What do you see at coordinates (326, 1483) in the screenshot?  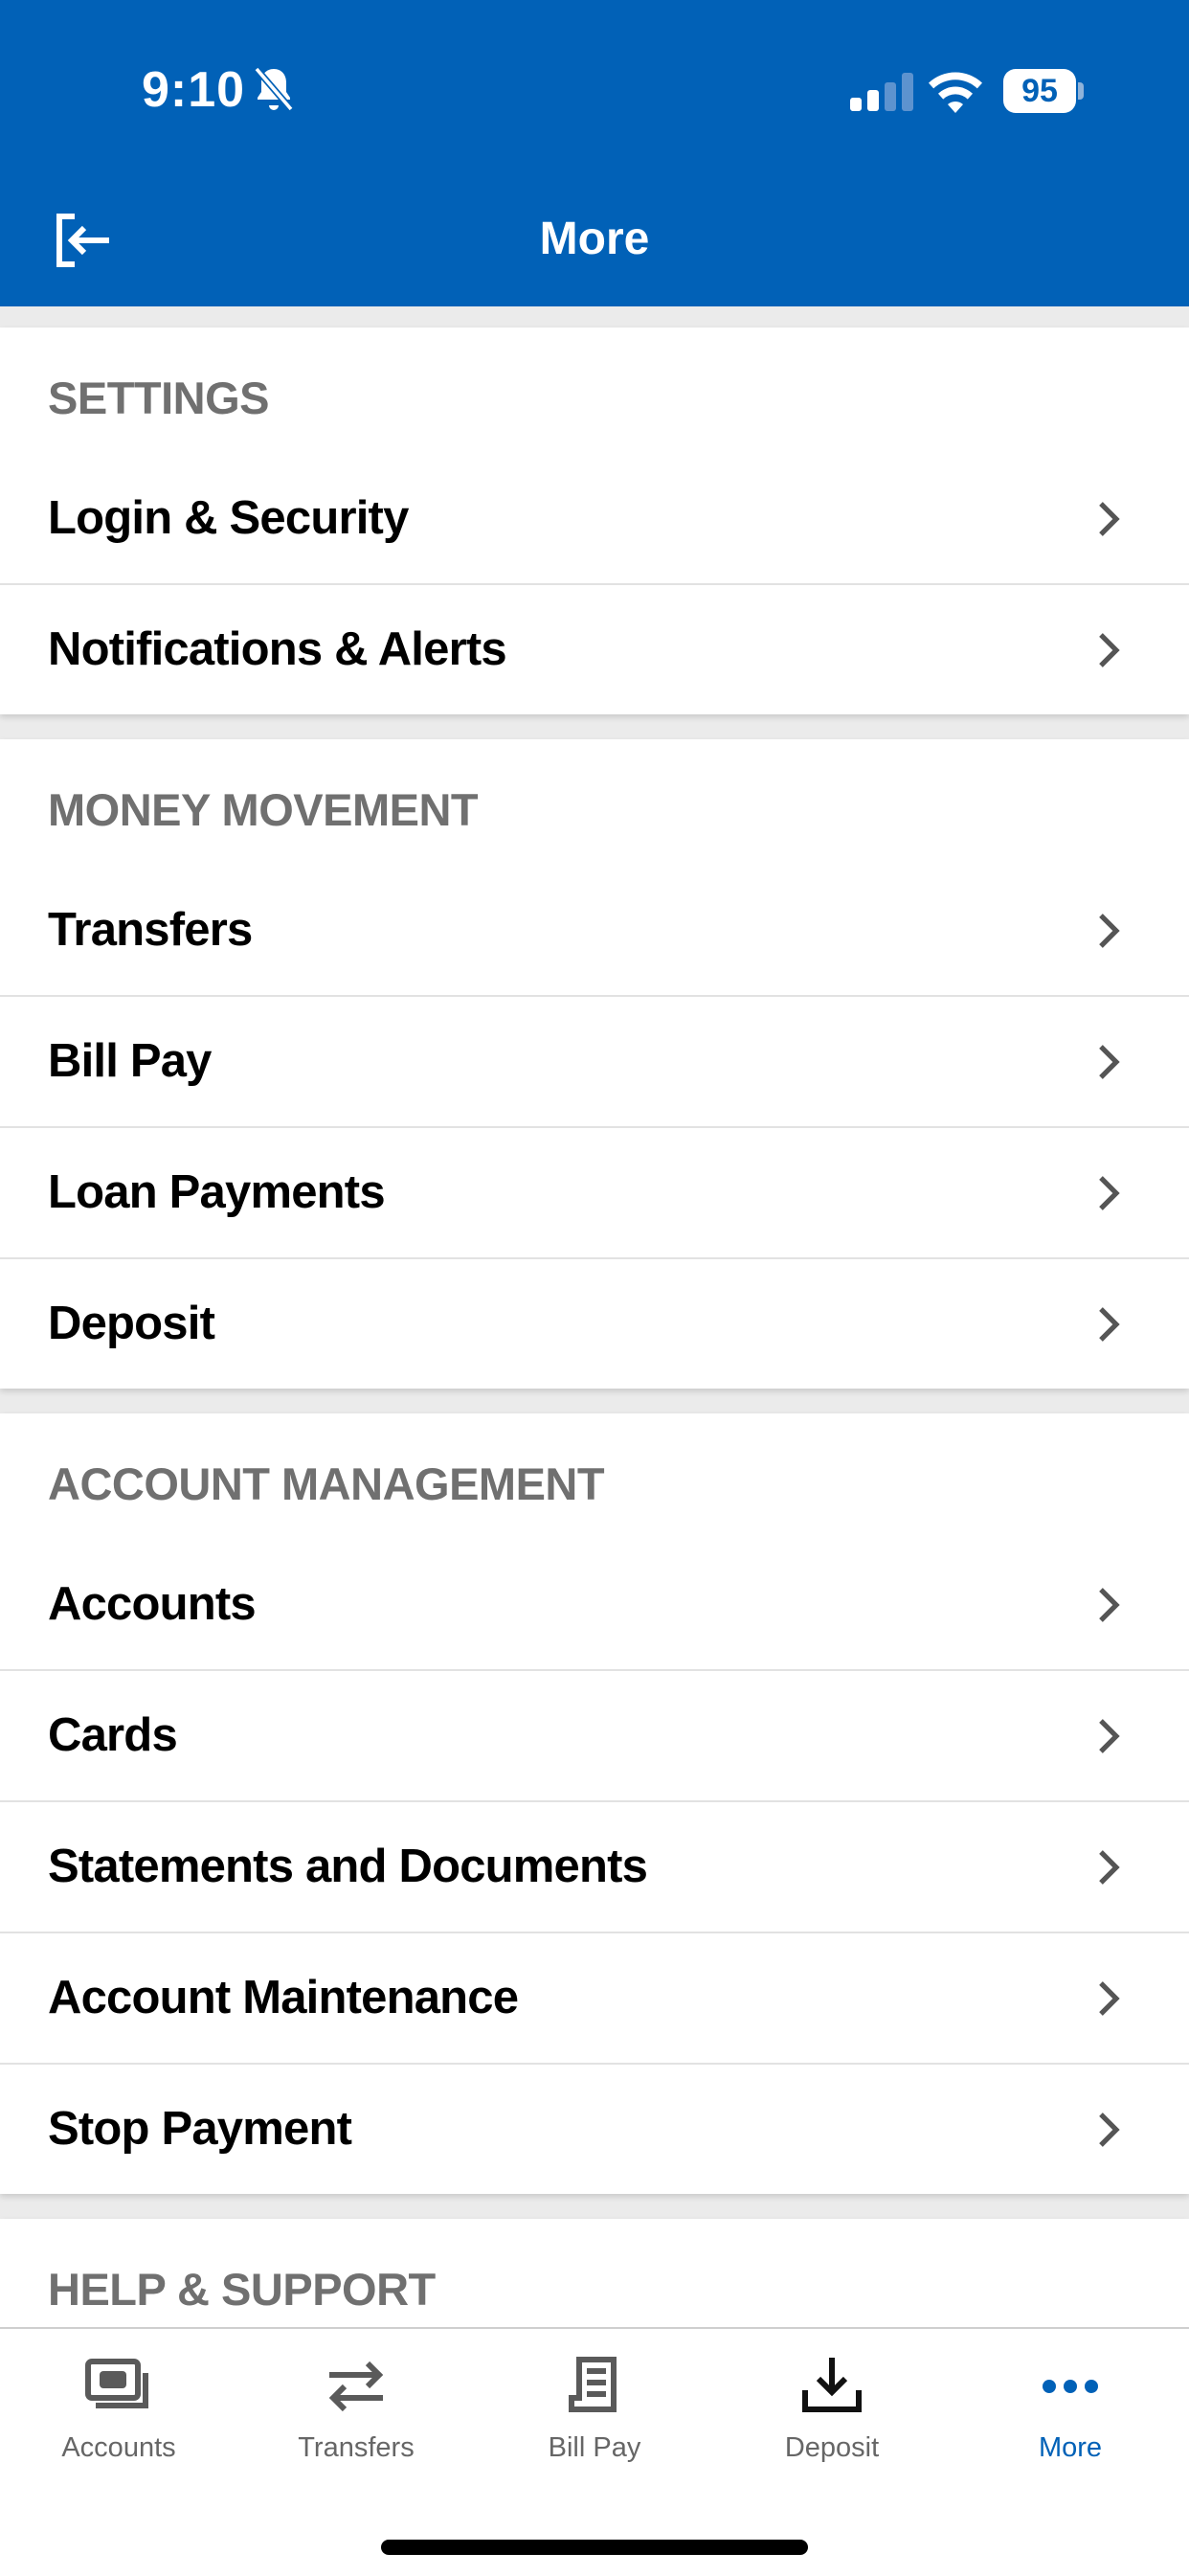 I see `section-header: ACCOUNT MANAGEMENT` at bounding box center [326, 1483].